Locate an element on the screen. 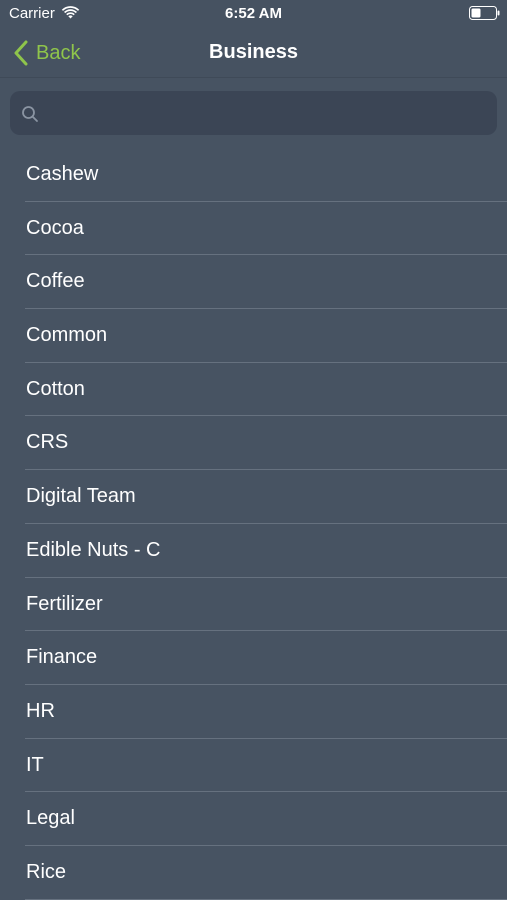 Image resolution: width=507 pixels, height=900 pixels. list-item: Digital Team is located at coordinates (253, 497).